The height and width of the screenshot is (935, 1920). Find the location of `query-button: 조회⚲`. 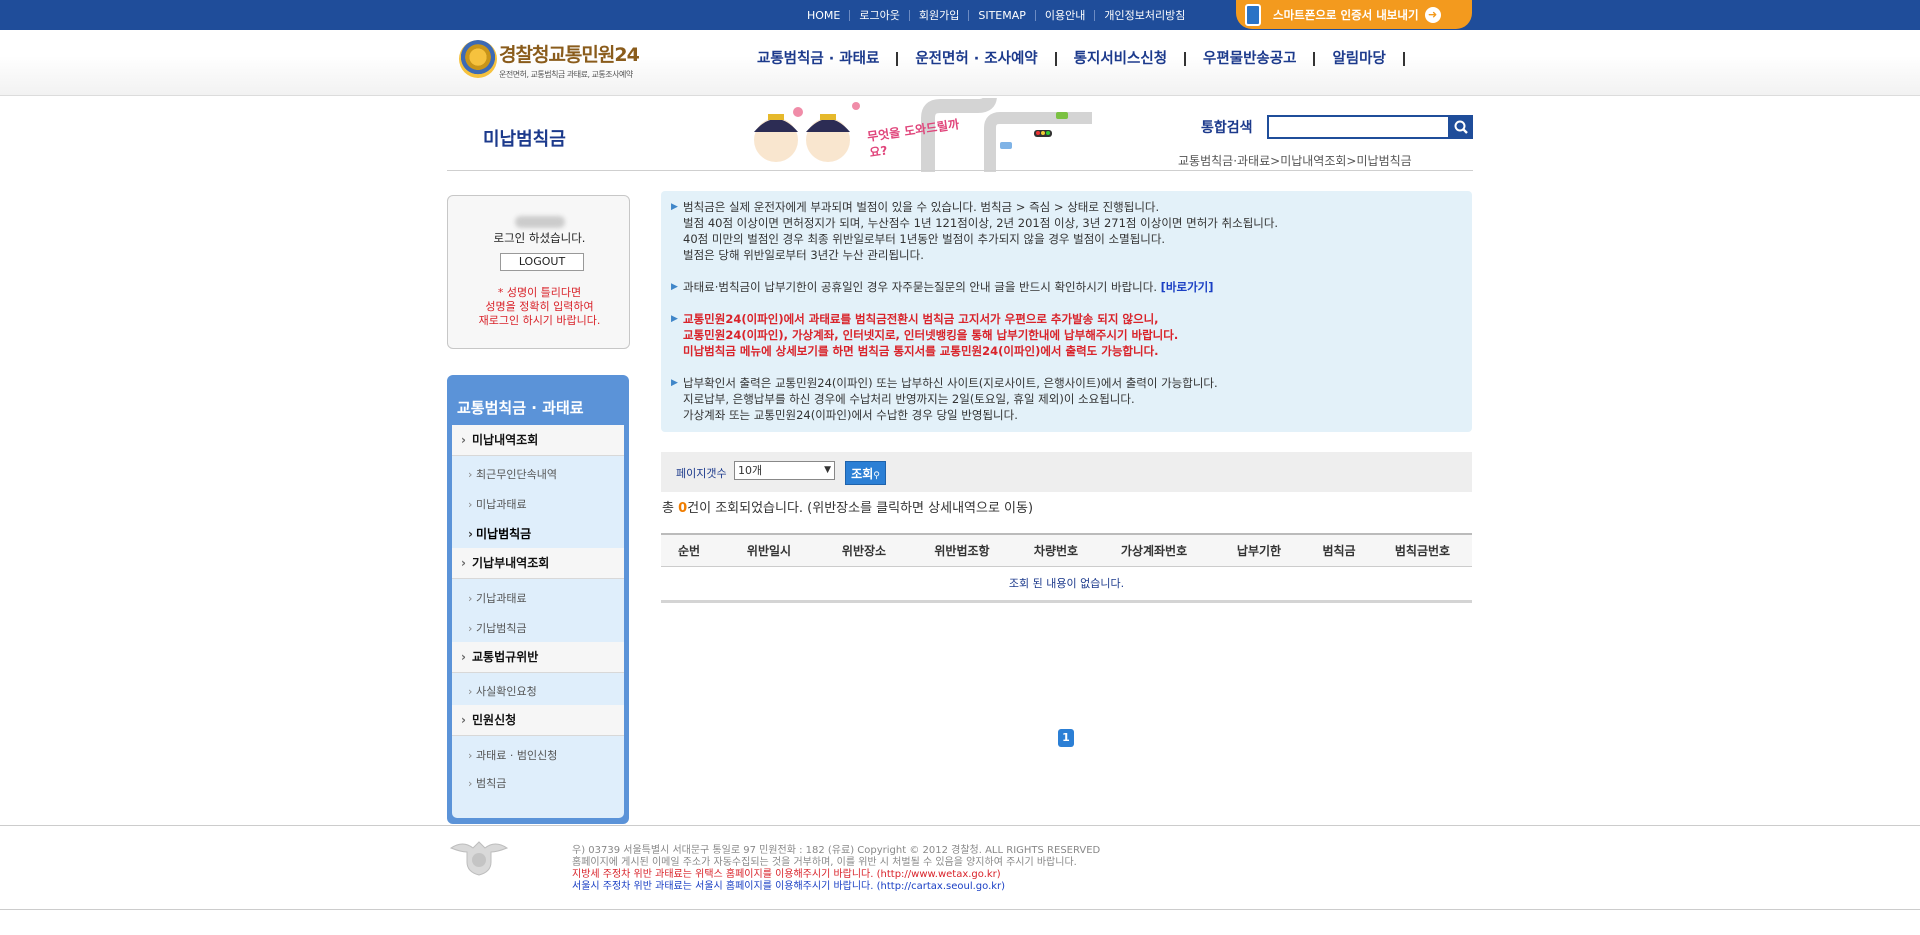

query-button: 조회⚲ is located at coordinates (865, 473).